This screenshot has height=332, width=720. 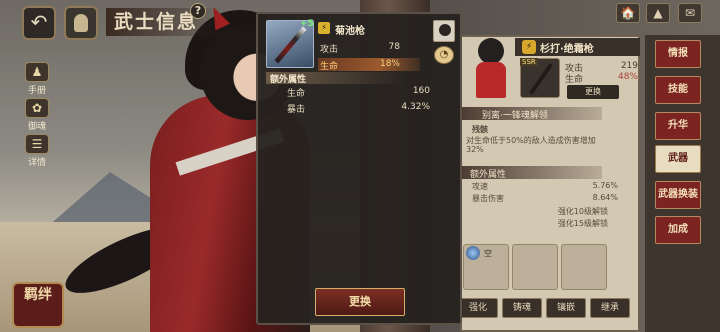 What do you see at coordinates (678, 126) in the screenshot?
I see `tab-ascend: 升华` at bounding box center [678, 126].